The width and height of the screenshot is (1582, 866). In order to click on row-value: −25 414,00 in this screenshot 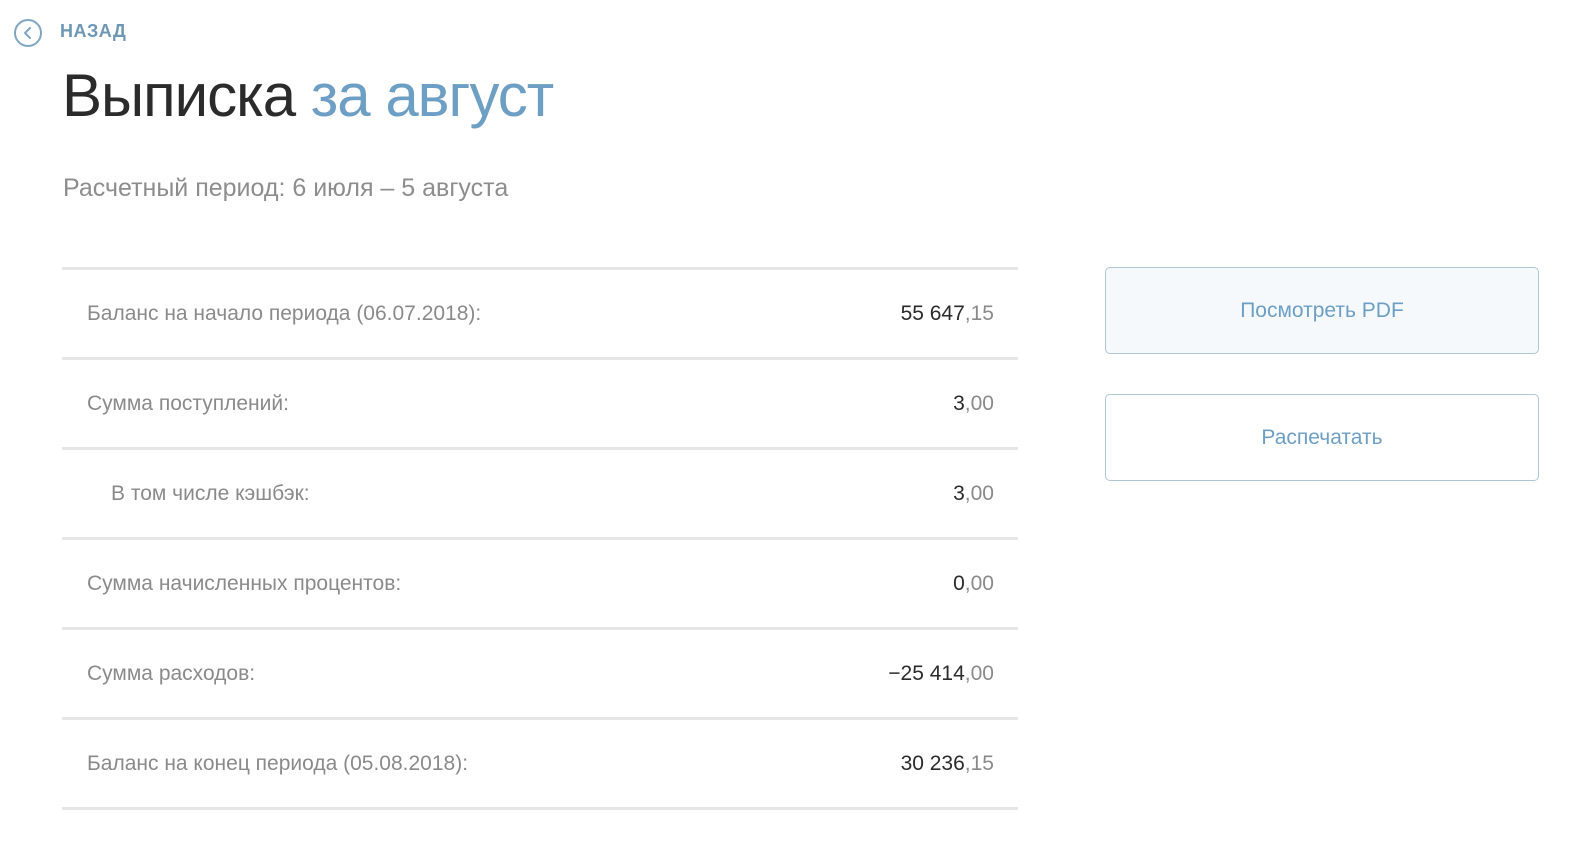, I will do `click(941, 674)`.